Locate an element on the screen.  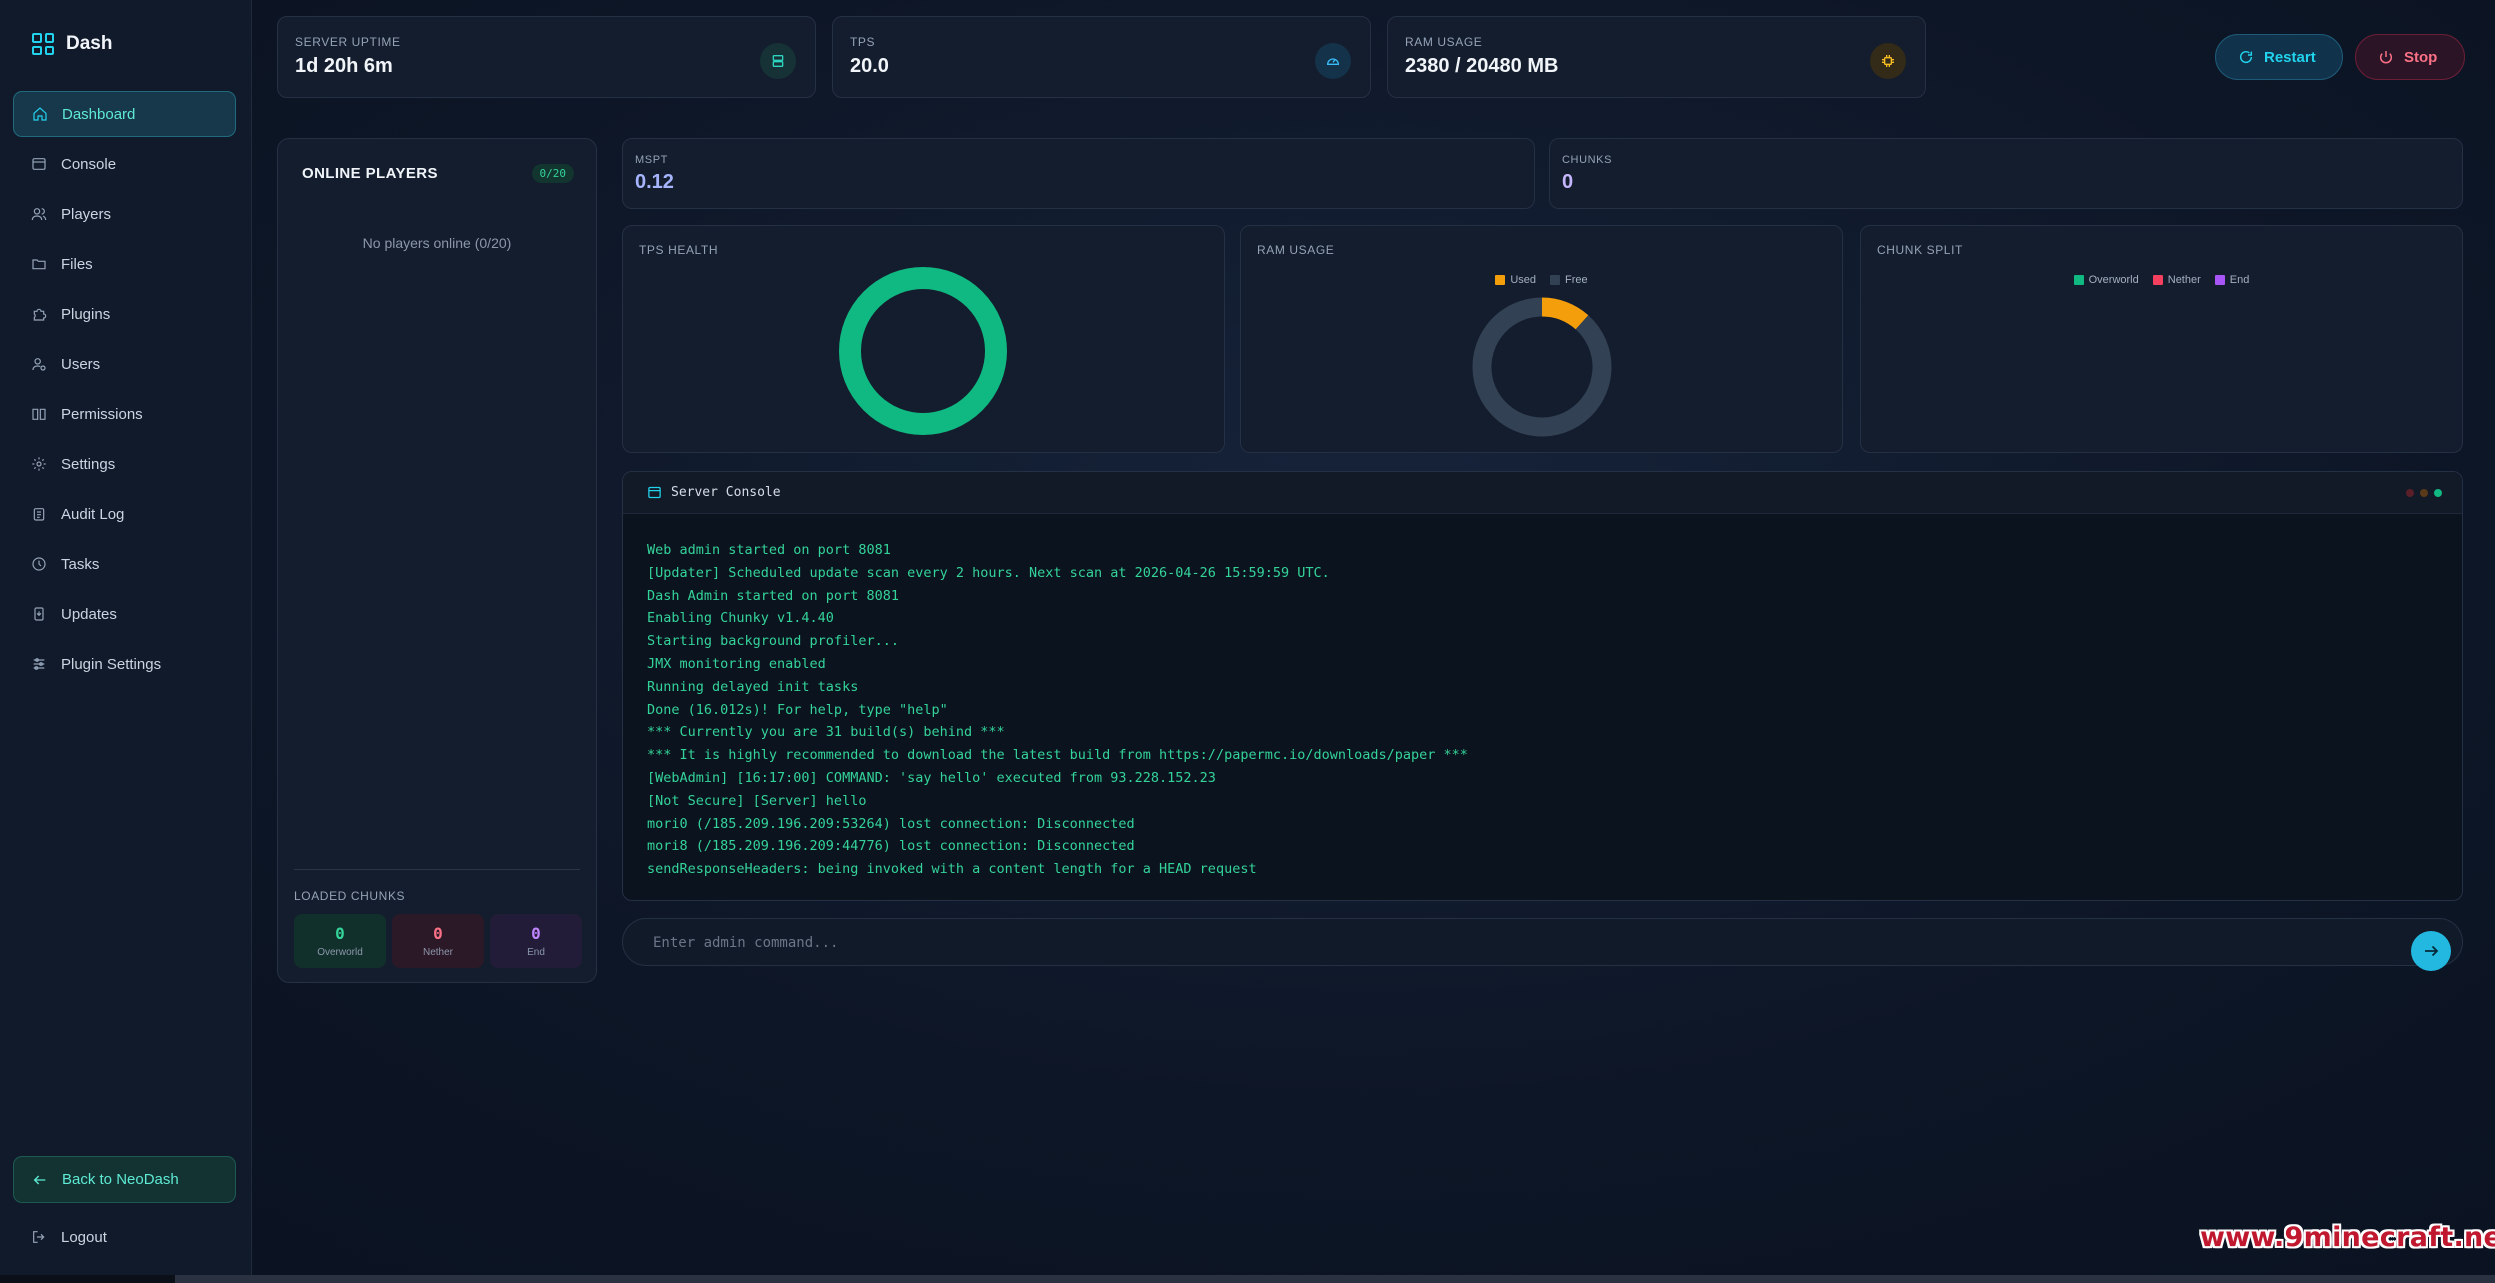
chunks-value: 0 is located at coordinates (1568, 182).